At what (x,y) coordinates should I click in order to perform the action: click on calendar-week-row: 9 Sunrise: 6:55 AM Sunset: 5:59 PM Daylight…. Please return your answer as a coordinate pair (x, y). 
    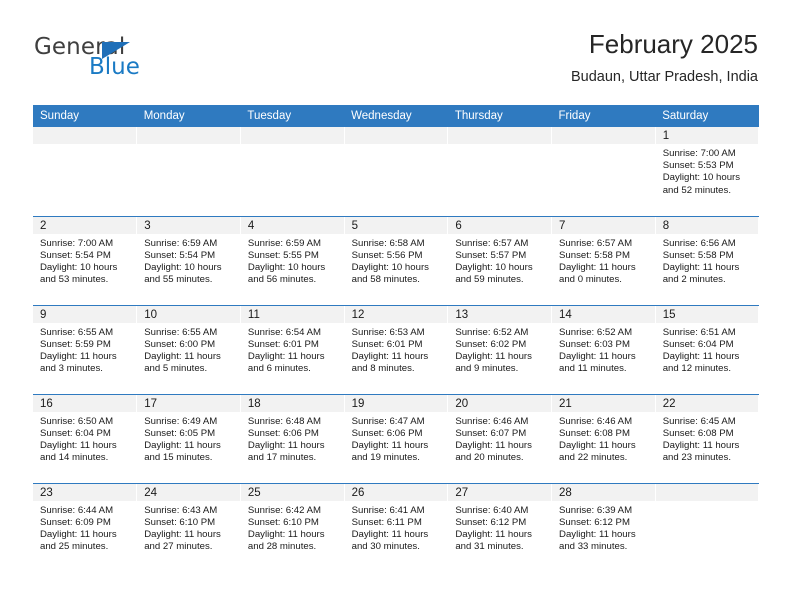
    Looking at the image, I should click on (396, 350).